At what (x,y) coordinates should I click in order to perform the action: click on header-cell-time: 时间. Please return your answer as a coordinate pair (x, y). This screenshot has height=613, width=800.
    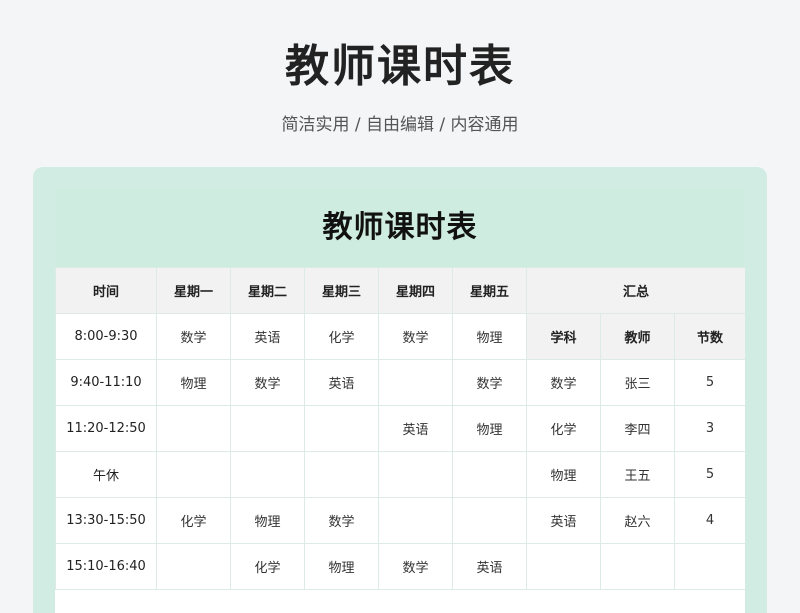
    Looking at the image, I should click on (106, 290).